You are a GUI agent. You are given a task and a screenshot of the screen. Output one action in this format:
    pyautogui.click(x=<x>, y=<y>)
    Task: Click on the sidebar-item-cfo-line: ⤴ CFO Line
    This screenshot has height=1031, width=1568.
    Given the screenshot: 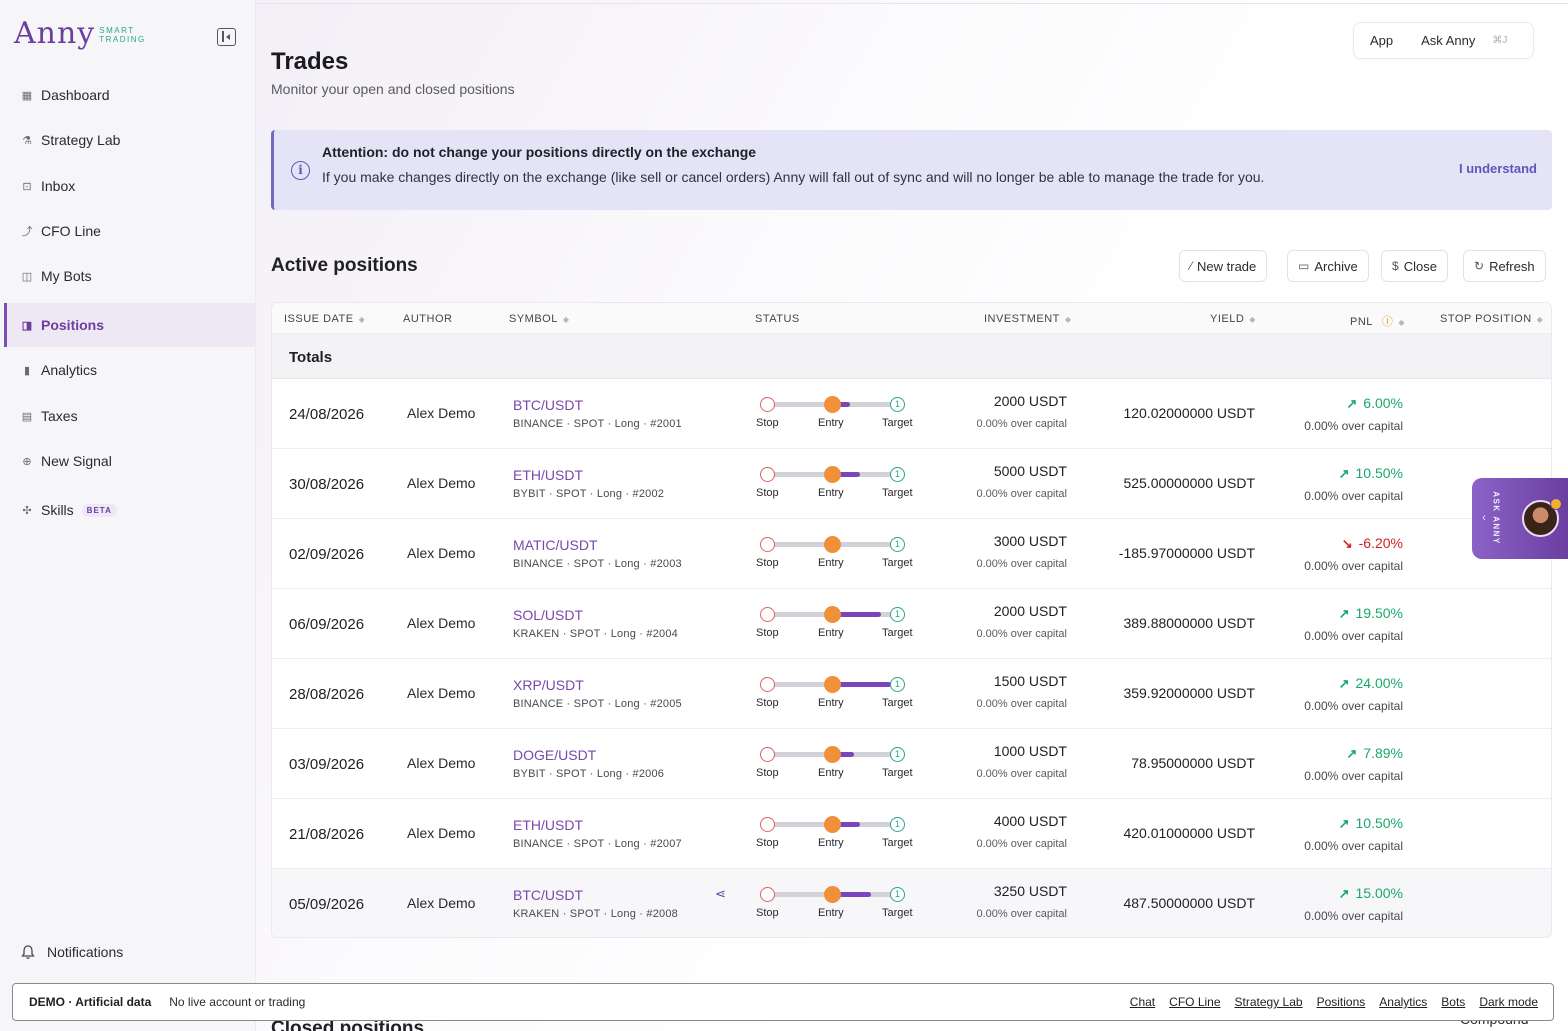 What is the action you would take?
    pyautogui.click(x=130, y=231)
    